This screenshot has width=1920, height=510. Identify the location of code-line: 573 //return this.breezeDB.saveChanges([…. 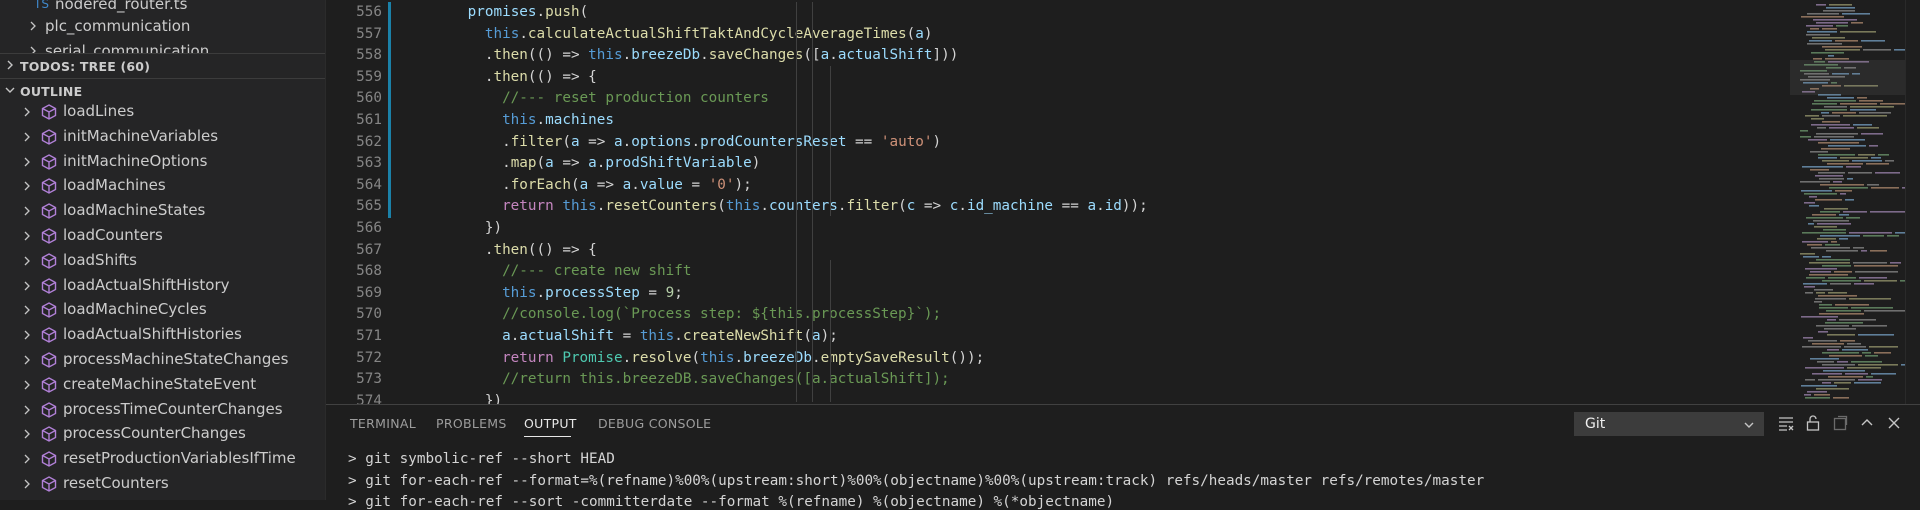
(1051, 380).